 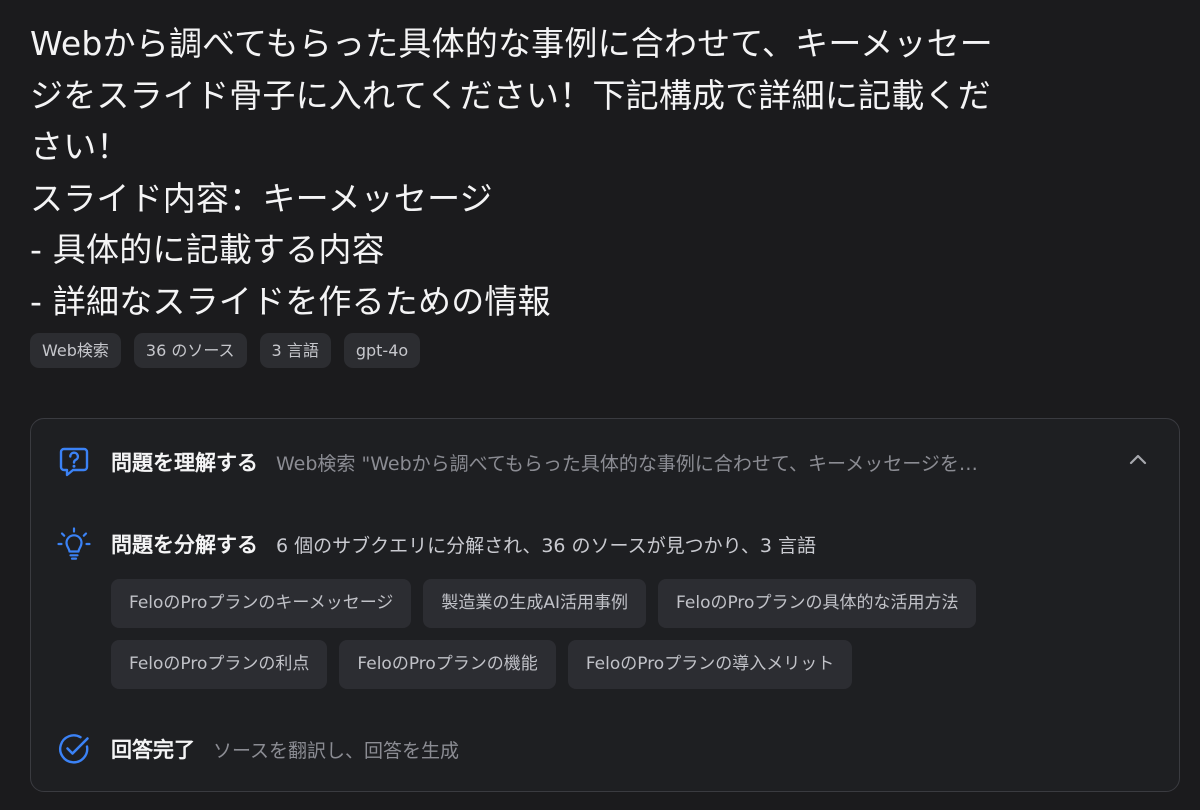 I want to click on step-description: ソースを翻訳し、回答を生成, so click(x=336, y=750).